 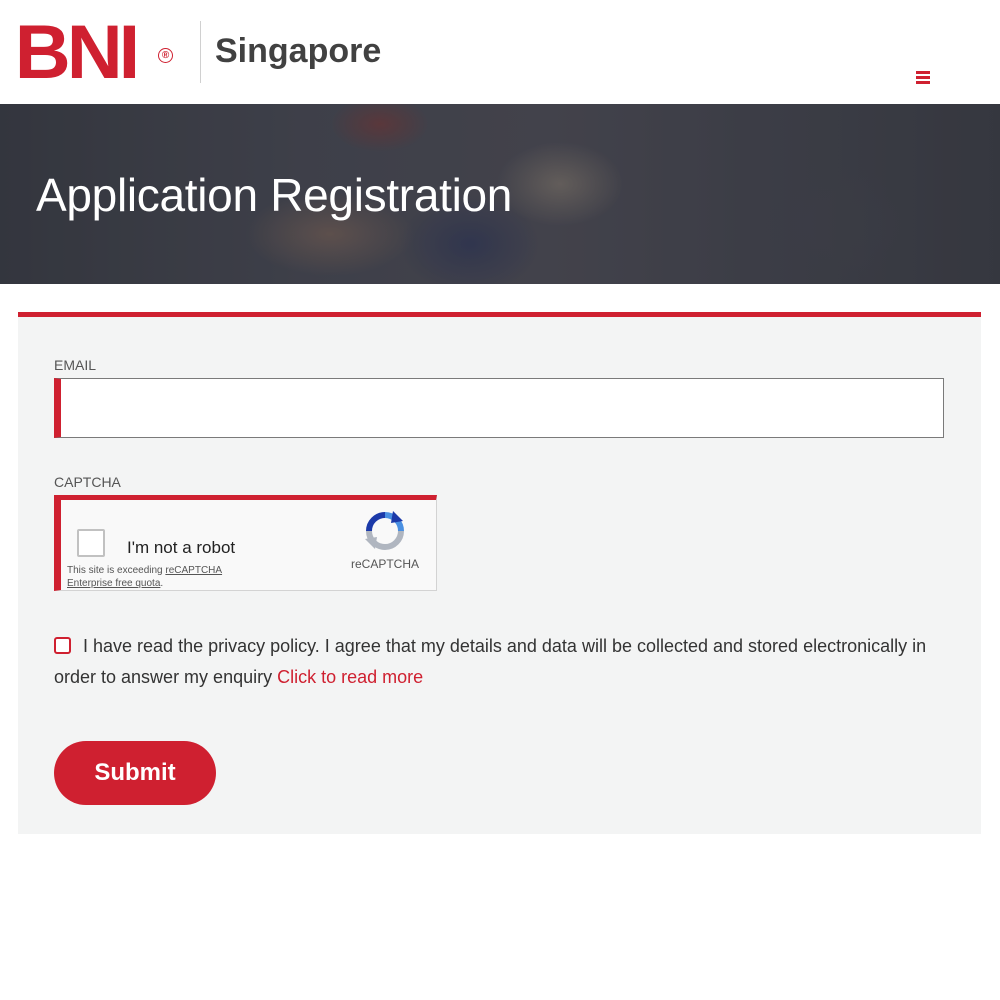 I want to click on recaptcha-label: I'm not a robot, so click(x=181, y=547).